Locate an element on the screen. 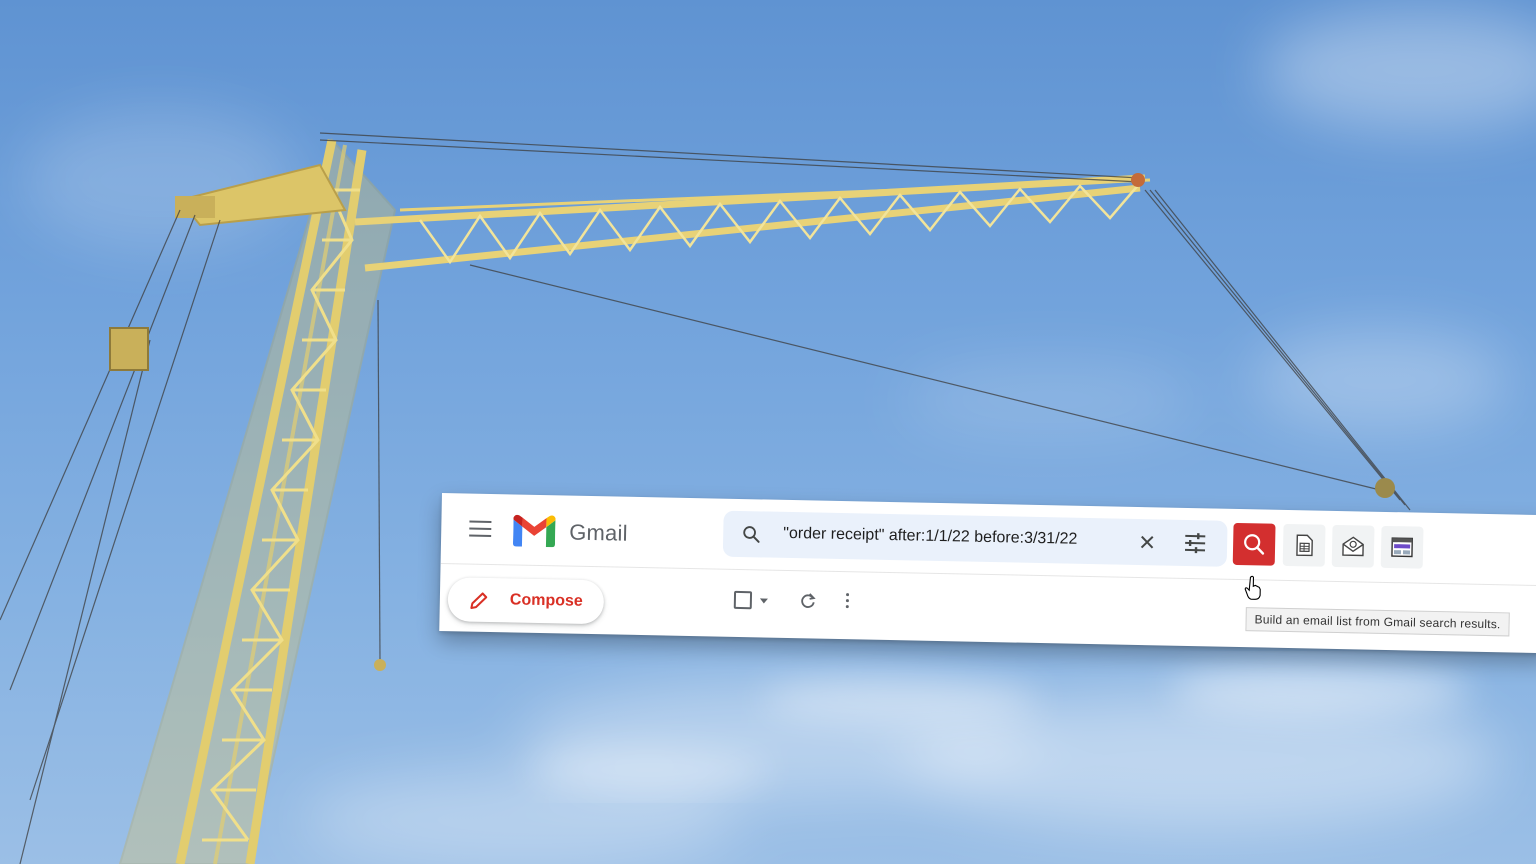 Image resolution: width=1536 pixels, height=864 pixels. chevron-down-icon is located at coordinates (763, 601).